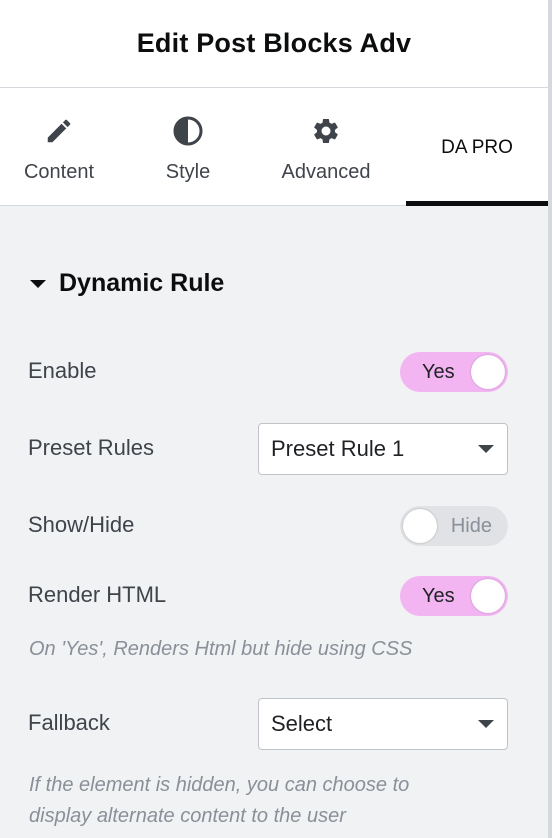 This screenshot has height=838, width=552. What do you see at coordinates (81, 524) in the screenshot?
I see `show-hide-label: Show/Hide` at bounding box center [81, 524].